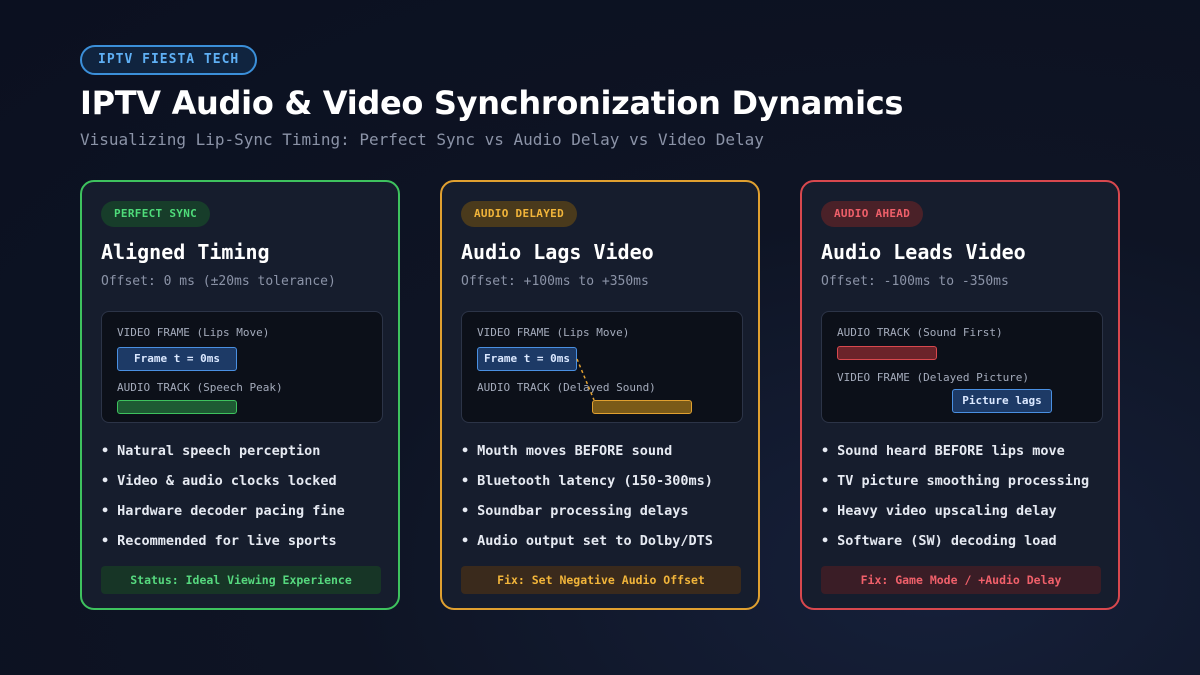 Image resolution: width=1200 pixels, height=675 pixels. Describe the element at coordinates (955, 545) in the screenshot. I see `list-item: Software (SW) decoding load` at that location.